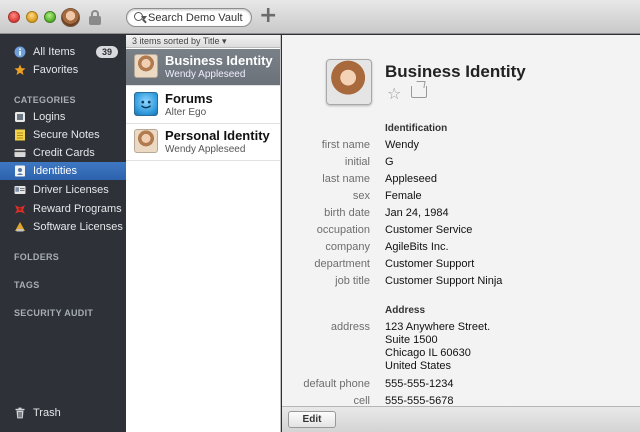  I want to click on list-item-title: Forums, so click(189, 98).